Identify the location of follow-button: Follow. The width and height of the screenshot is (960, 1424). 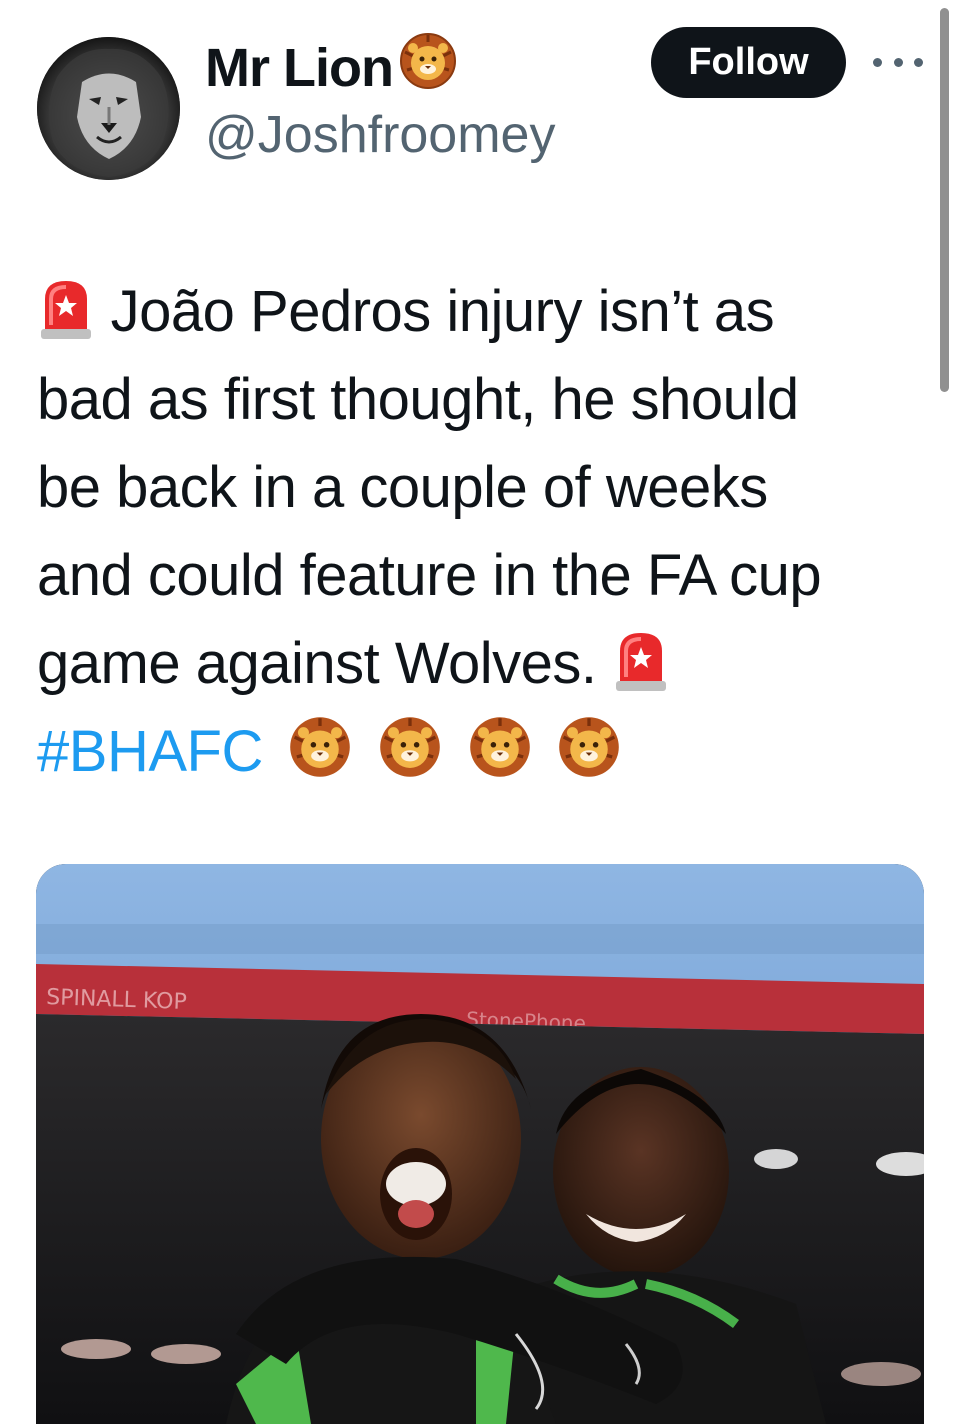
(748, 62).